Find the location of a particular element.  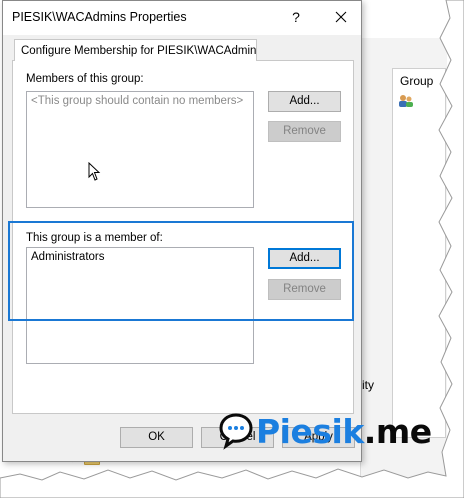

highlight-annotation is located at coordinates (181, 271).